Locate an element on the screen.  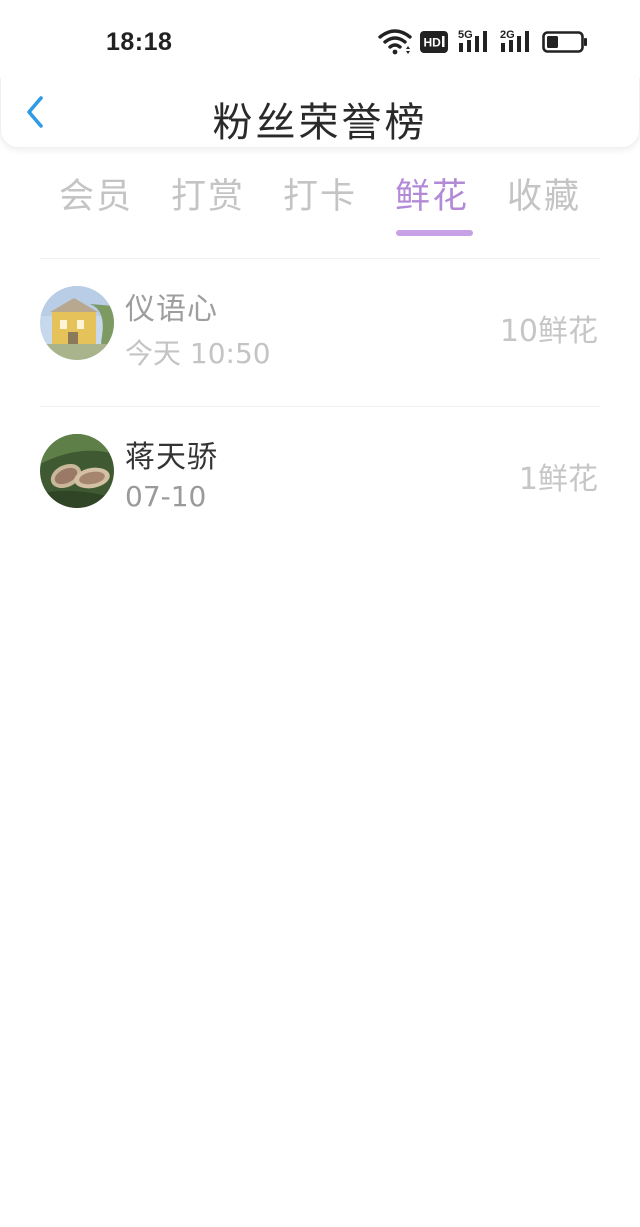
wifi-icon is located at coordinates (395, 42).